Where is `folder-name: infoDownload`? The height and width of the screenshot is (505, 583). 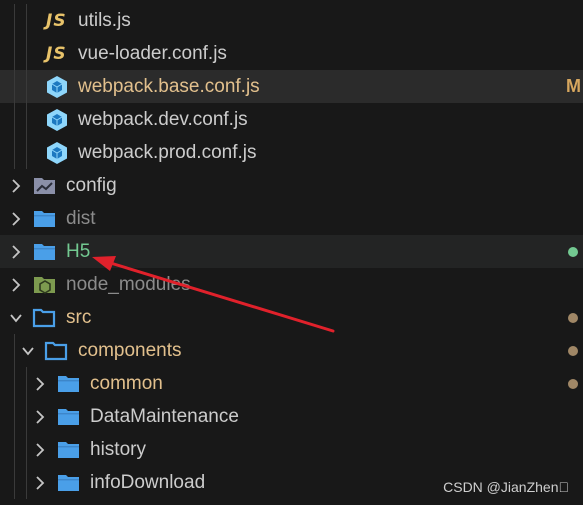 folder-name: infoDownload is located at coordinates (148, 482).